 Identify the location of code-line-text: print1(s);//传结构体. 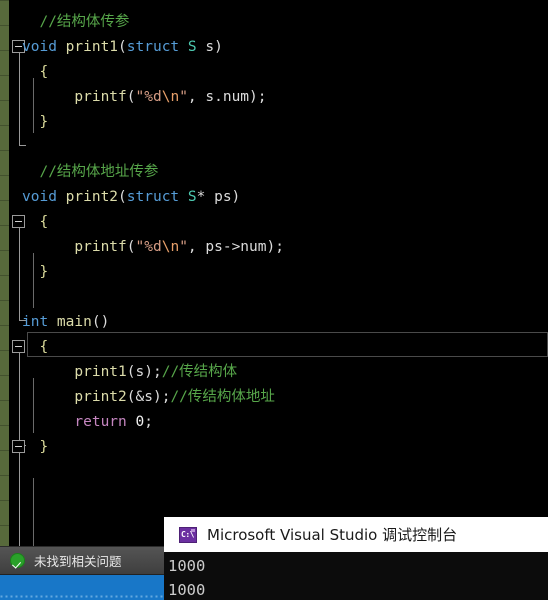
(129, 372).